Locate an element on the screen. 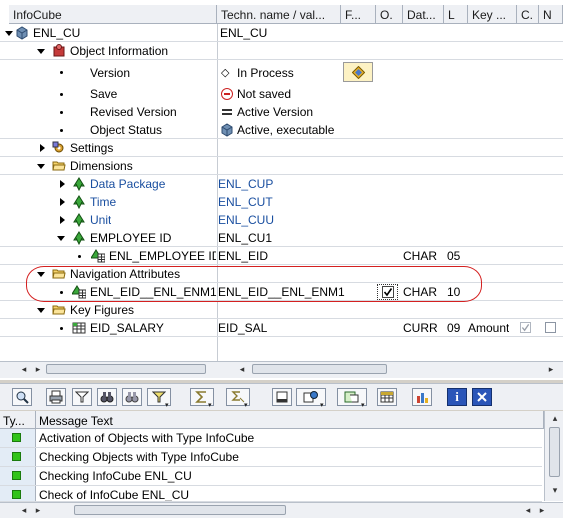 The width and height of the screenshot is (563, 518). column-header-infocube: InfoCube is located at coordinates (113, 14).